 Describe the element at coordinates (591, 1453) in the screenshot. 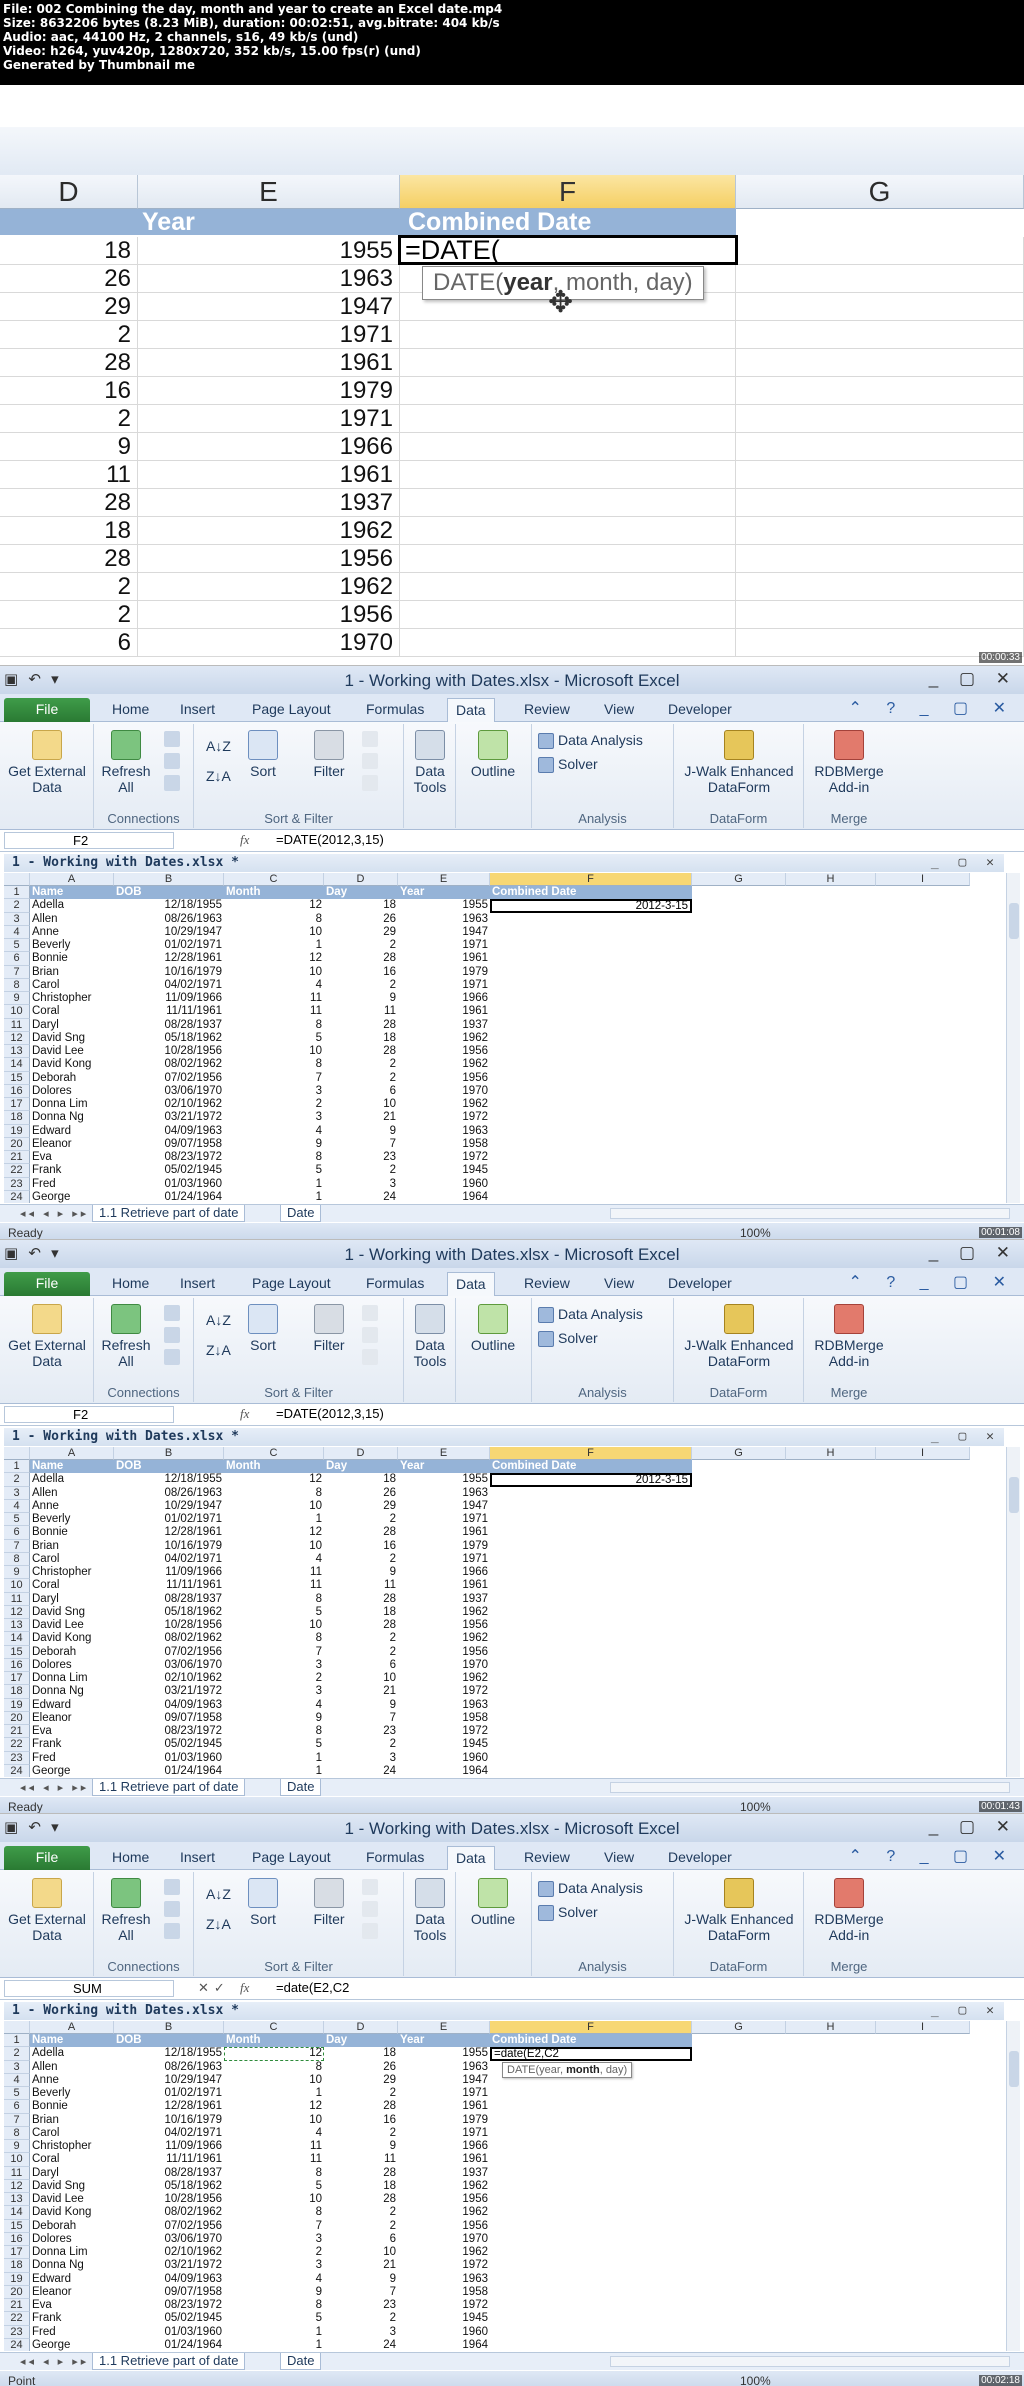

I see `column-header-f: F` at that location.